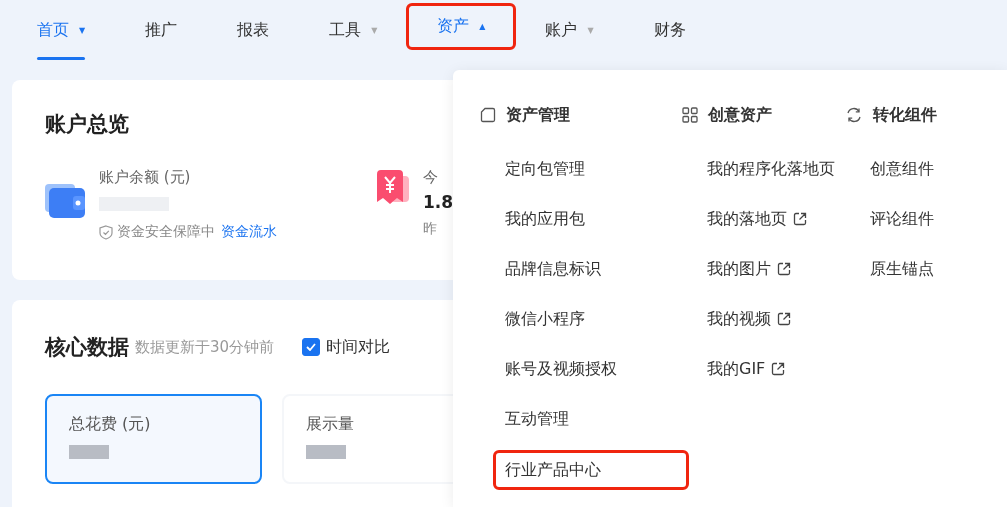 Image resolution: width=1007 pixels, height=507 pixels. Describe the element at coordinates (853, 115) in the screenshot. I see `refresh-icon` at that location.